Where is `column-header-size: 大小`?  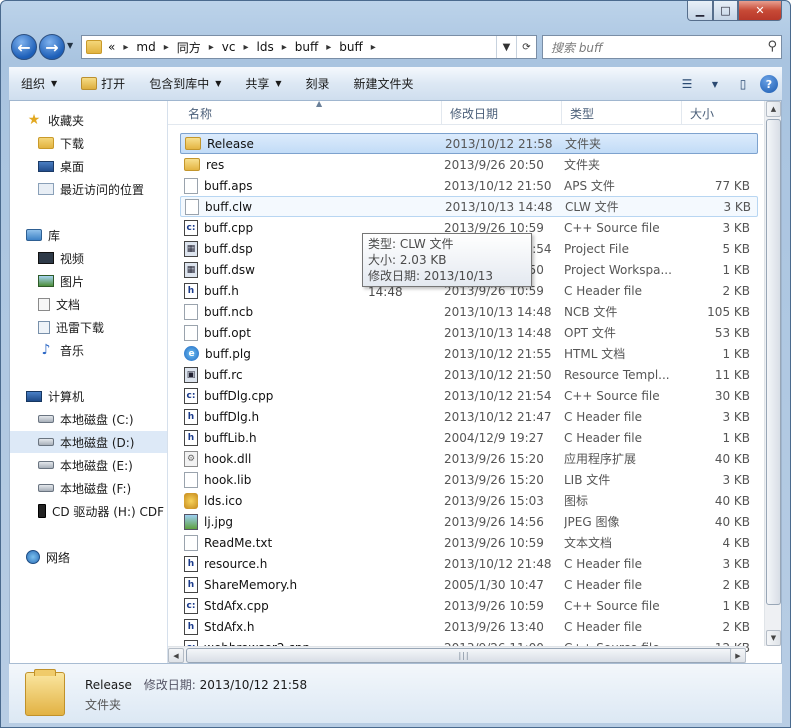 column-header-size: 大小 is located at coordinates (714, 113).